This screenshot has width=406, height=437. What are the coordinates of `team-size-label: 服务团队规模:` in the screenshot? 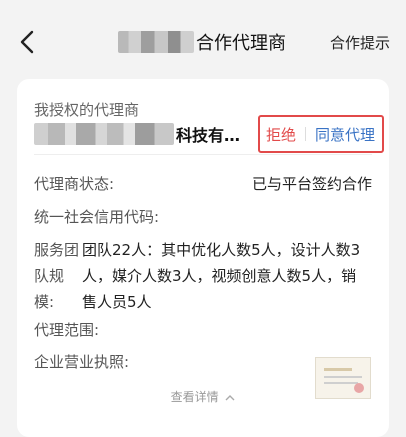 It's located at (57, 276).